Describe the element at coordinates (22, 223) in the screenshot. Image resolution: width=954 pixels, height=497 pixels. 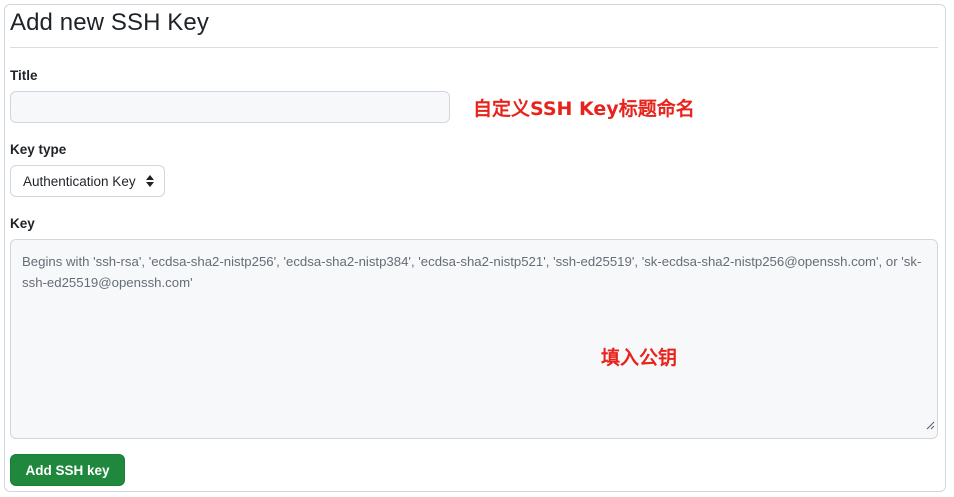
I see `key-label: Key` at that location.